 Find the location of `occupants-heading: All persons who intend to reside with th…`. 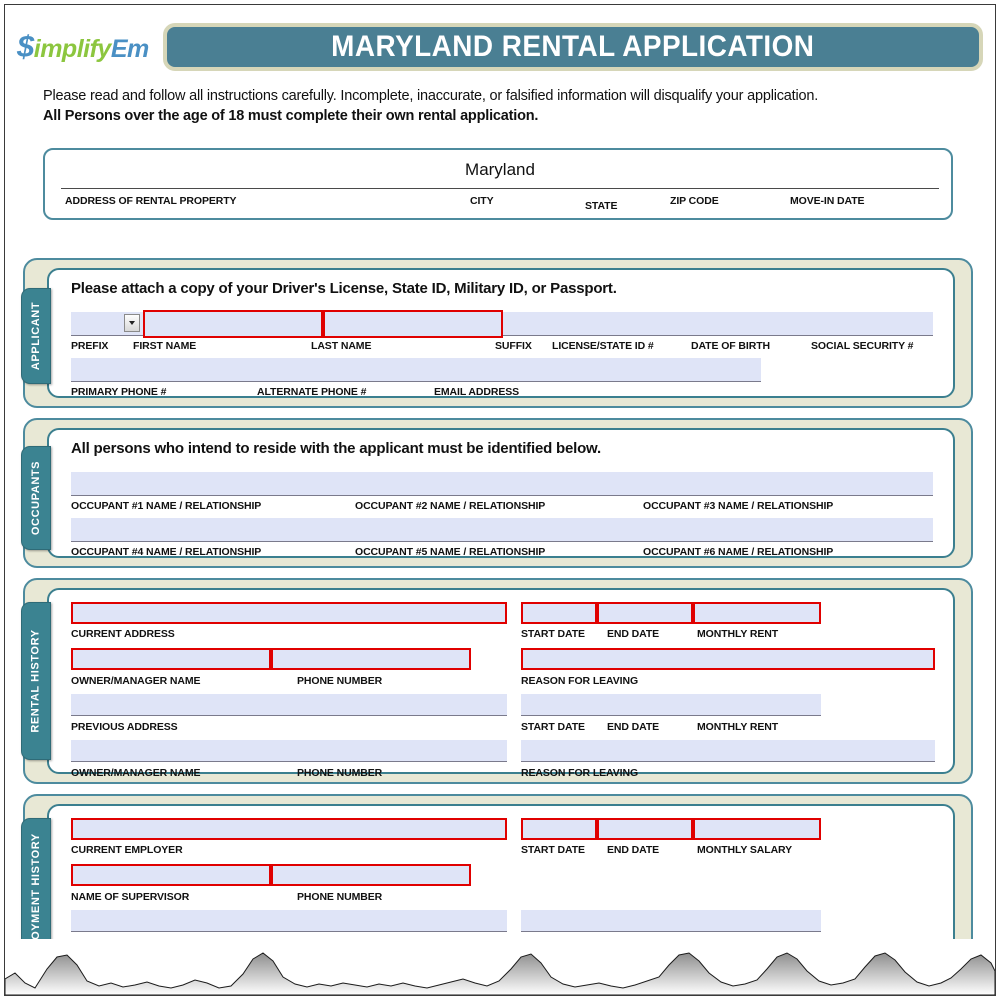

occupants-heading: All persons who intend to reside with th… is located at coordinates (336, 448).